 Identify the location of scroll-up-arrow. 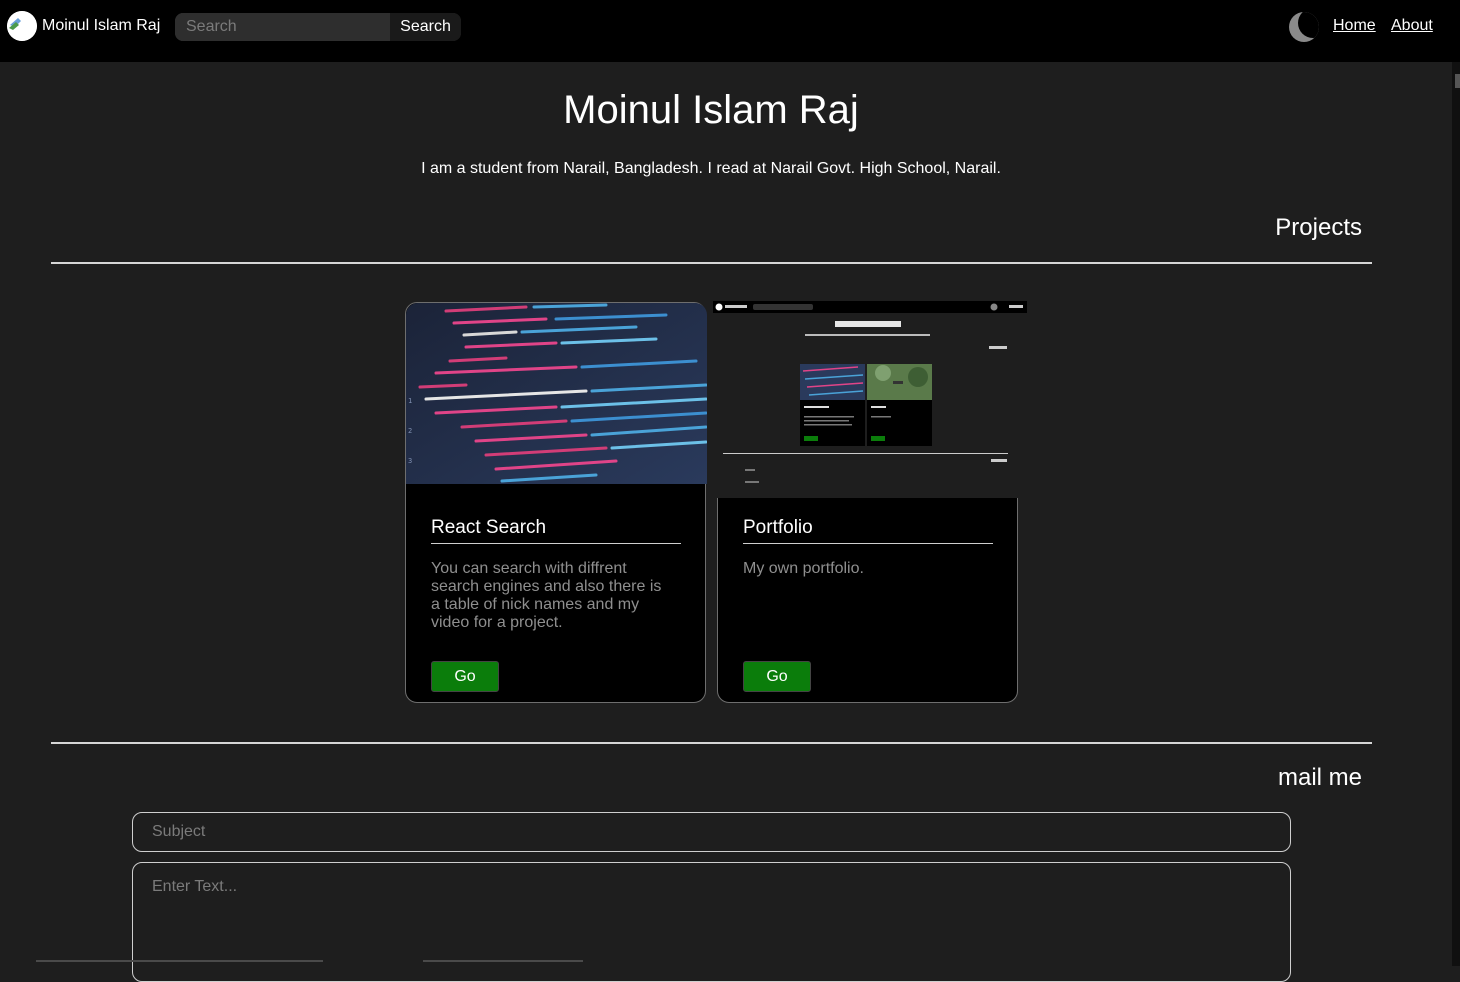
(1457, 81).